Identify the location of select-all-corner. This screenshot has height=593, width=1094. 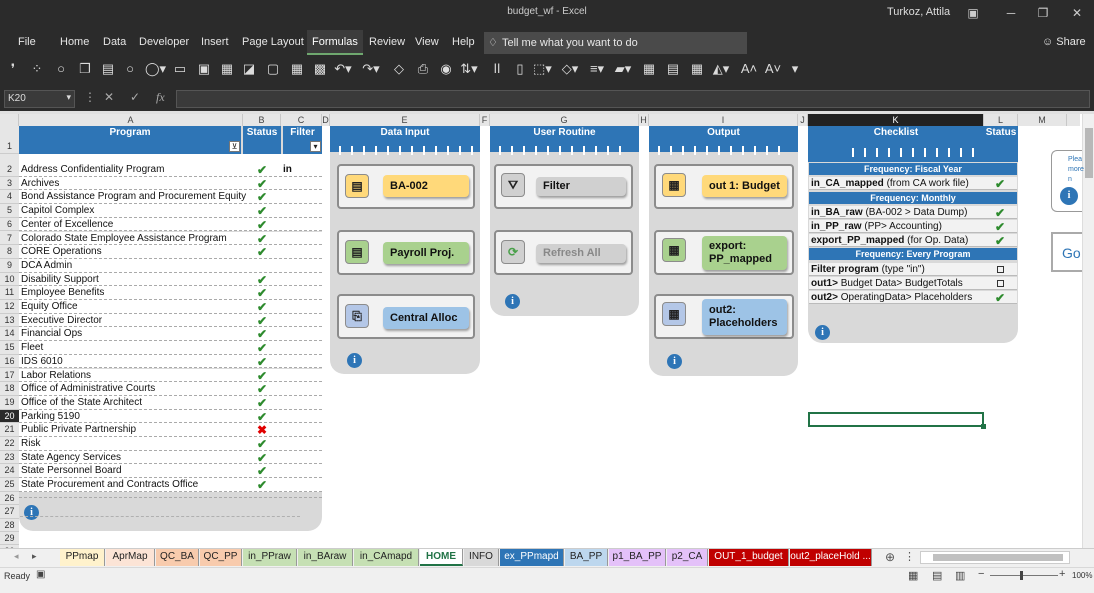
(9, 120).